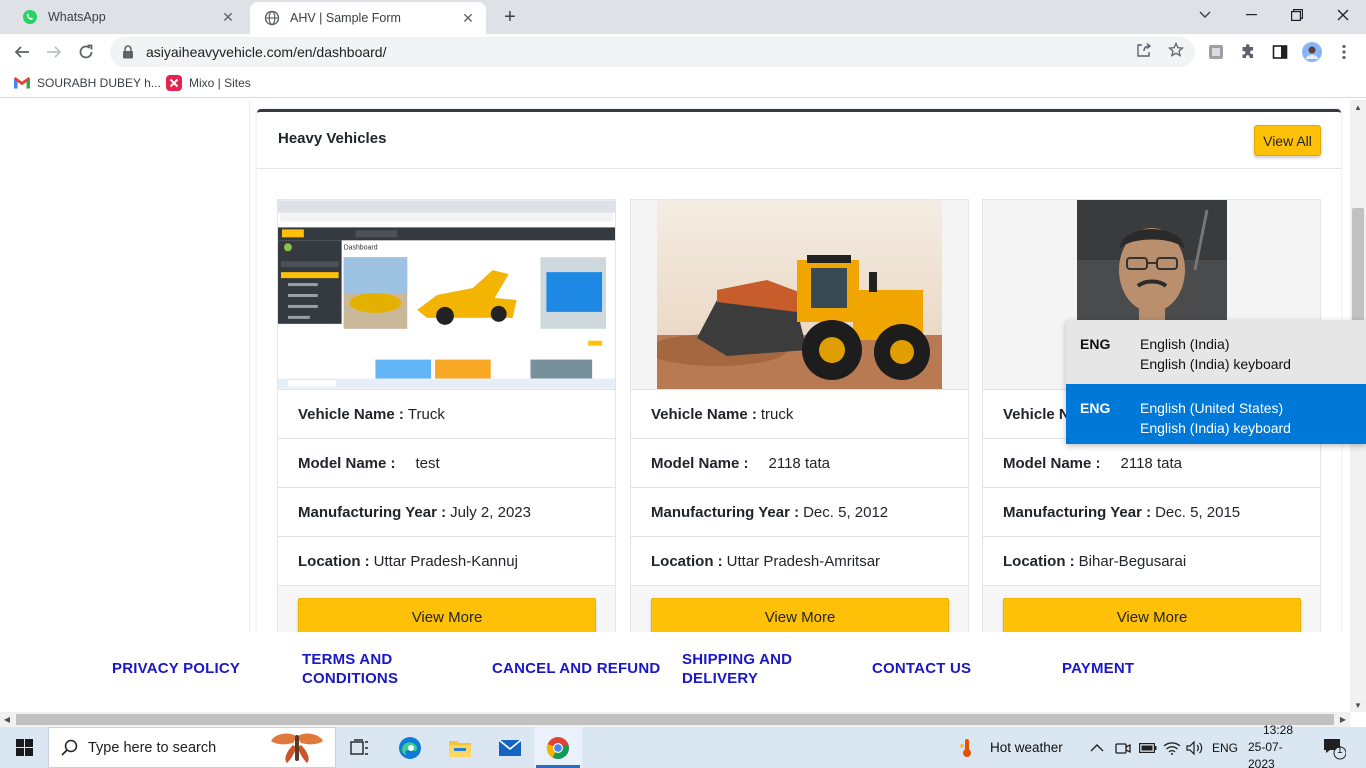  Describe the element at coordinates (127, 17) in the screenshot. I see `tab-whatsapp: WhatsApp ✕` at that location.